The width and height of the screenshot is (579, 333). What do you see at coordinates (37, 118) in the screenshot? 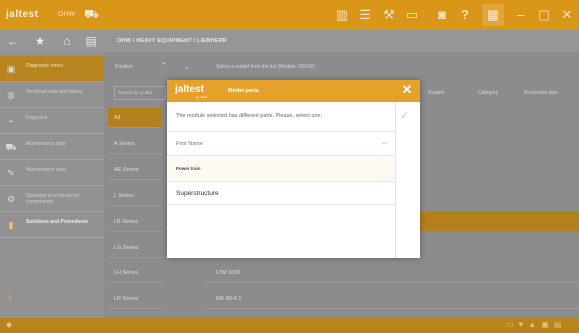
I see `sidebar-item-label: Diagrams` at bounding box center [37, 118].